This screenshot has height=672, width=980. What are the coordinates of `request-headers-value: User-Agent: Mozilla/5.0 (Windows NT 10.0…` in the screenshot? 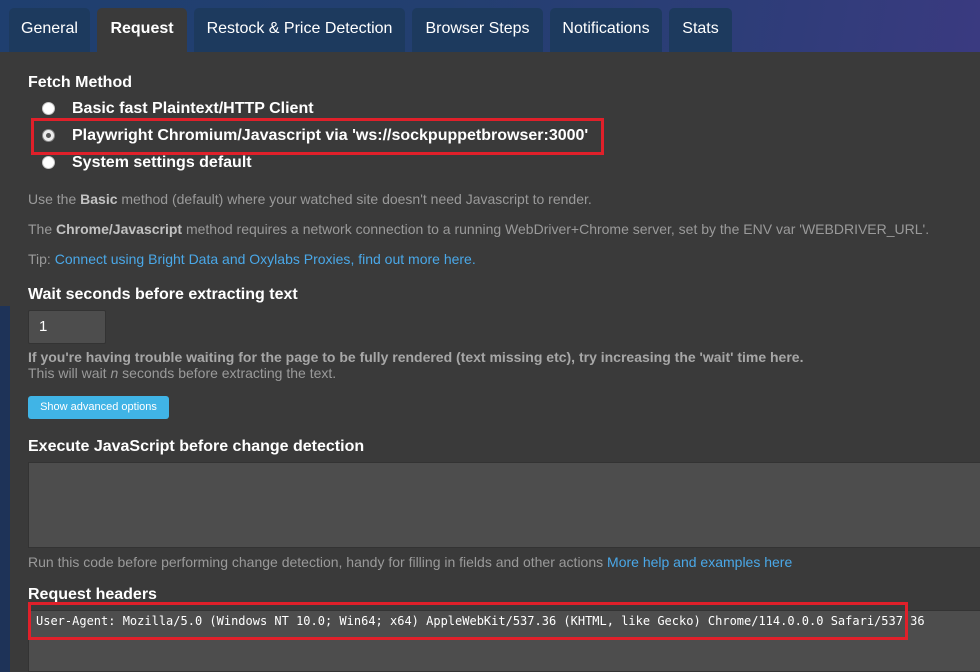 It's located at (480, 621).